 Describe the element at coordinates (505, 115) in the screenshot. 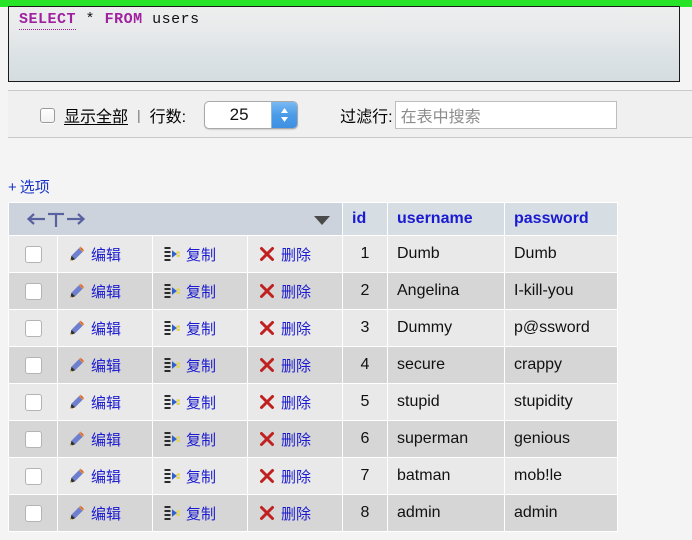

I see `filter-rows-input: 在表中搜索` at that location.